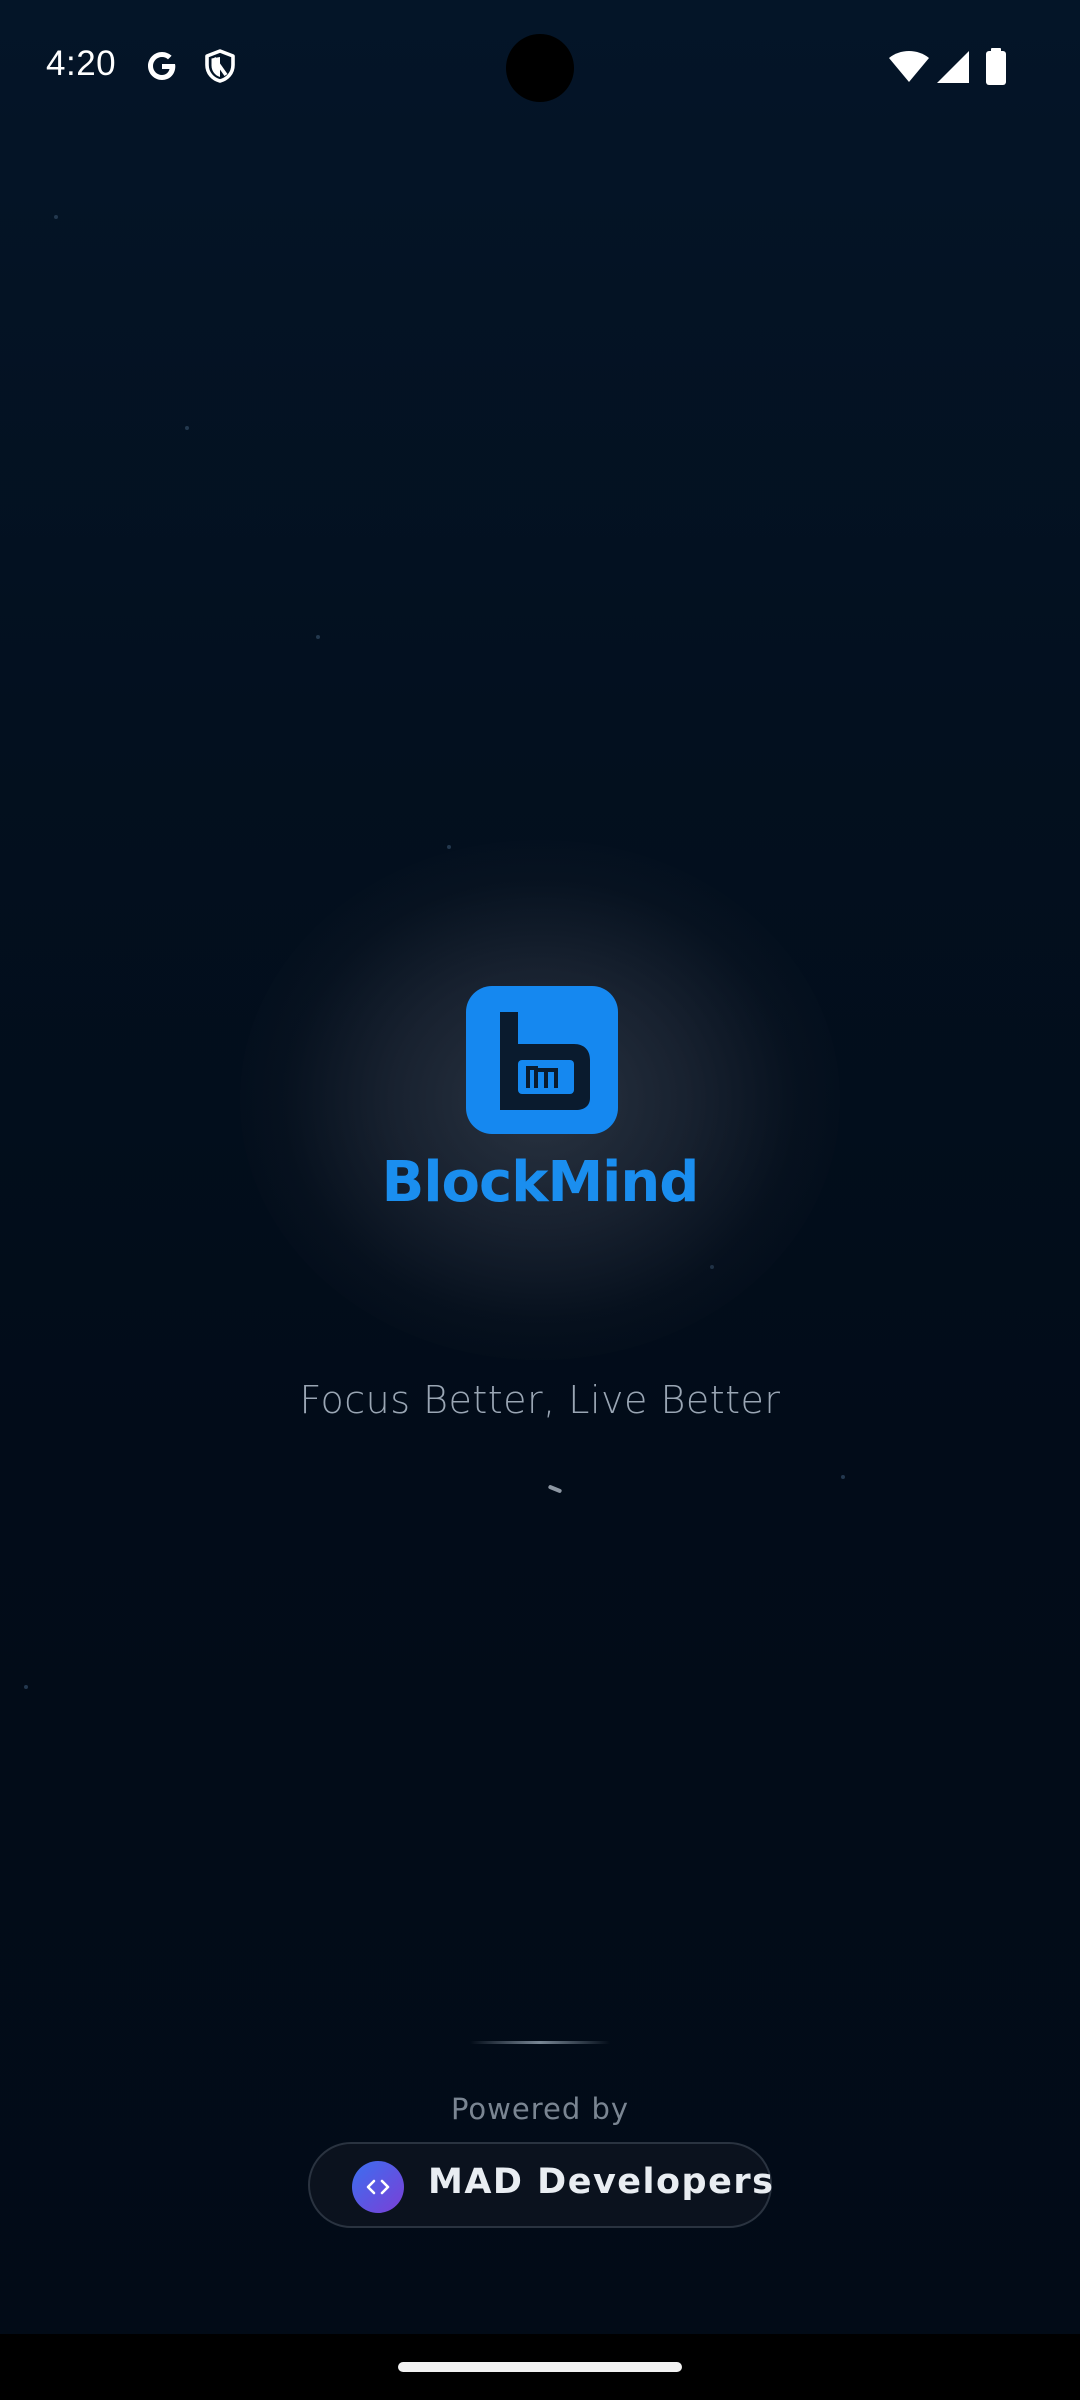 This screenshot has width=1080, height=2400. Describe the element at coordinates (540, 2367) in the screenshot. I see `home-indicator` at that location.